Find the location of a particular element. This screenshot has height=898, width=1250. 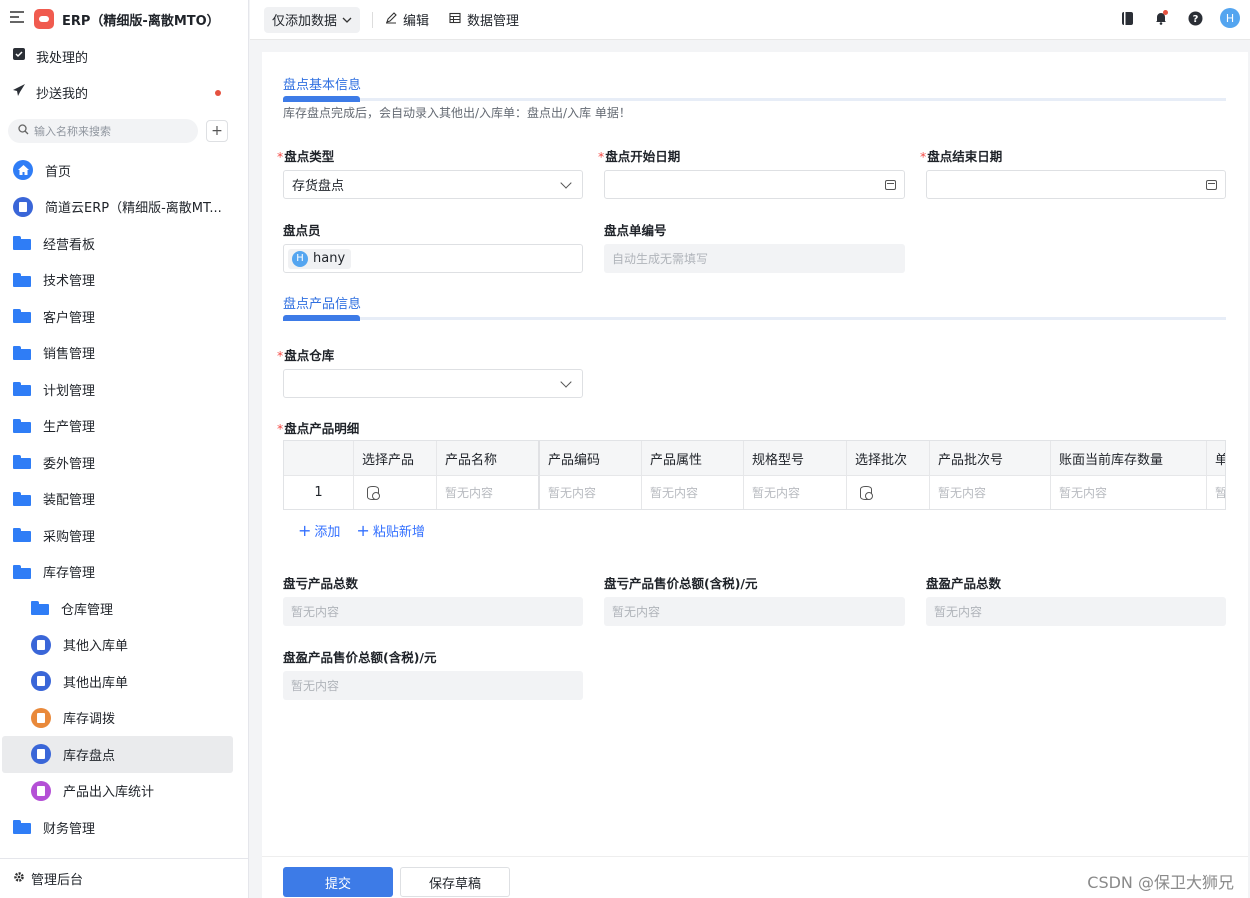

stocktake-type-field: *盘点类型 存货盘点 is located at coordinates (430, 172).